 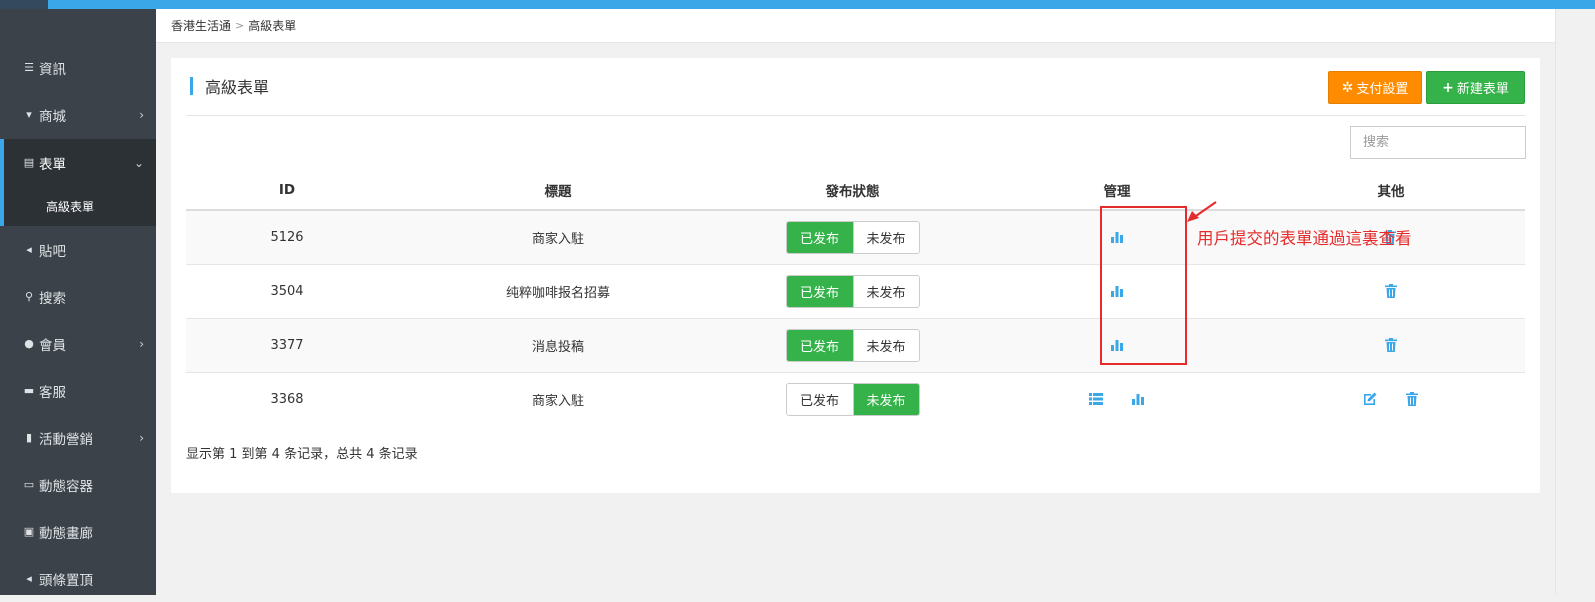 What do you see at coordinates (29, 249) in the screenshot?
I see `megaphone-icon: ◂` at bounding box center [29, 249].